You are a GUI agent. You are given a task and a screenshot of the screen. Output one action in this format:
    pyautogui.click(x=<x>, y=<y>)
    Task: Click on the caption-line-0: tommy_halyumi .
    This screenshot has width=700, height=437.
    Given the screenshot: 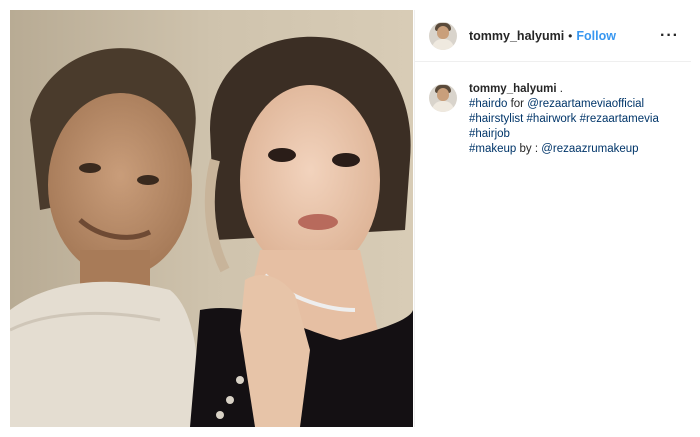 What is the action you would take?
    pyautogui.click(x=564, y=89)
    